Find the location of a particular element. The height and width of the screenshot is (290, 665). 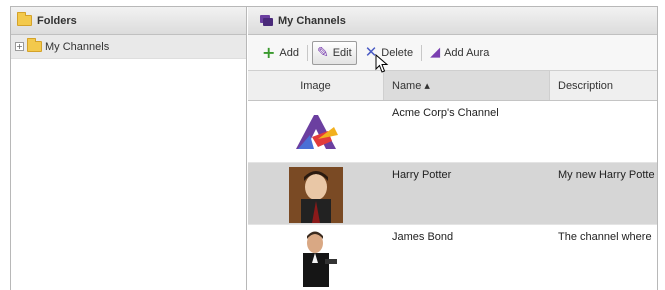

column-header-name: Name ▴ is located at coordinates (467, 85).